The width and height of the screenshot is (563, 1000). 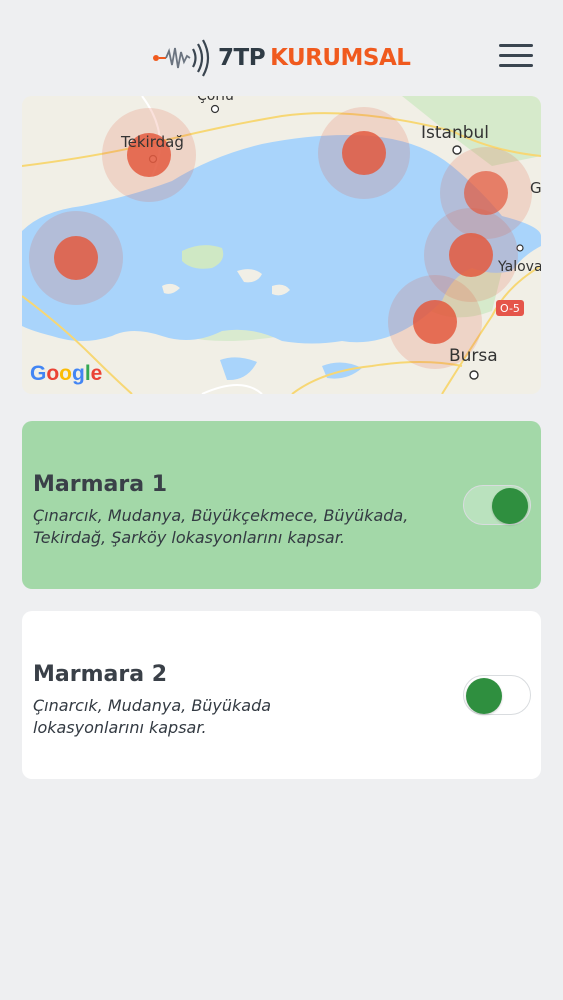 What do you see at coordinates (364, 153) in the screenshot?
I see `coverage-marker-buyukcekmece` at bounding box center [364, 153].